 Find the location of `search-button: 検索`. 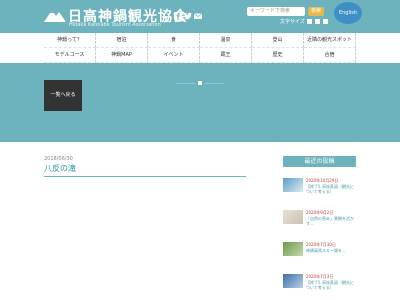

search-button: 検索 is located at coordinates (316, 11).